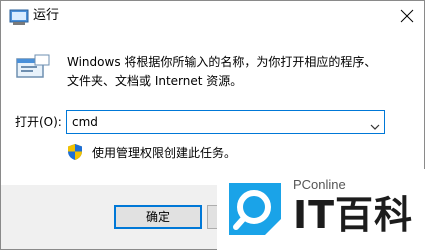 This screenshot has width=425, height=250. I want to click on window-title: 运行, so click(46, 15).